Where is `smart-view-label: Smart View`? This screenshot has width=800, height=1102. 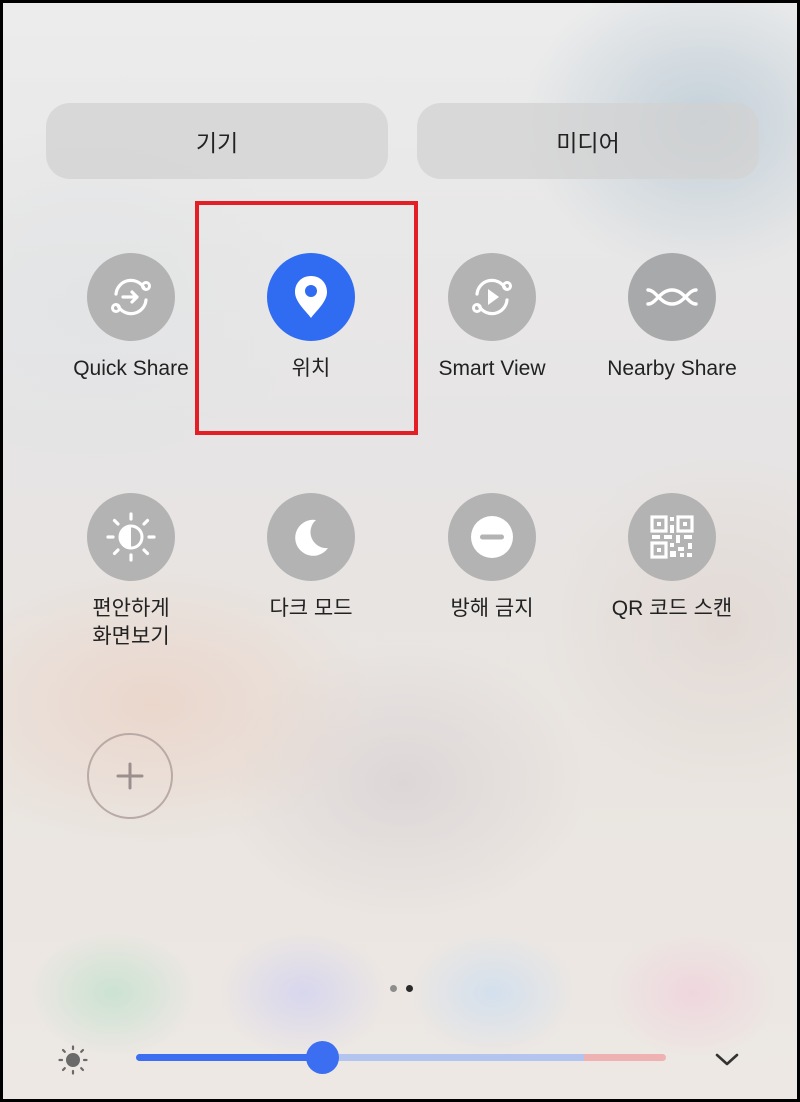
smart-view-label: Smart View is located at coordinates (492, 368).